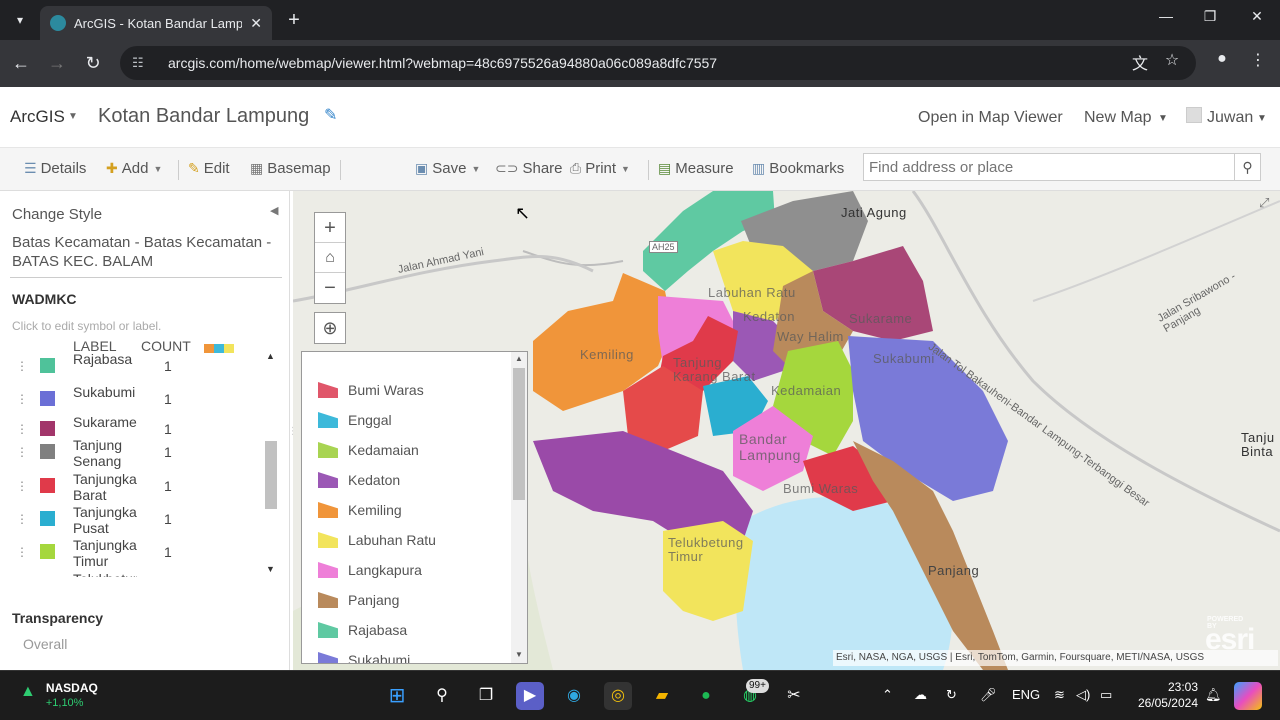  What do you see at coordinates (105, 487) in the screenshot?
I see `symbol-label: Tanjungkarang Barat` at bounding box center [105, 487].